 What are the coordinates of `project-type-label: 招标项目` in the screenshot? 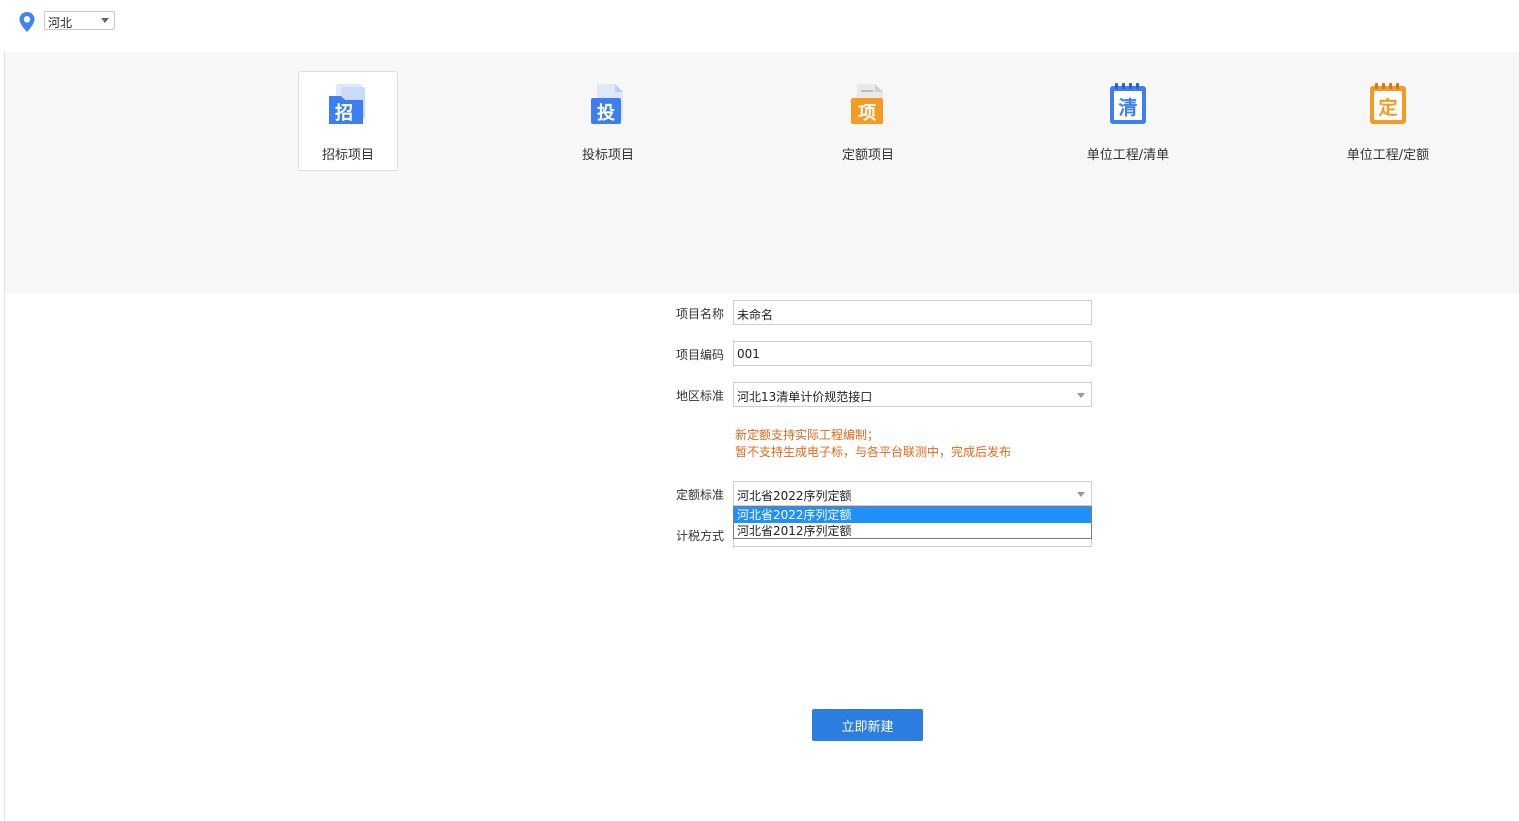 It's located at (347, 155).